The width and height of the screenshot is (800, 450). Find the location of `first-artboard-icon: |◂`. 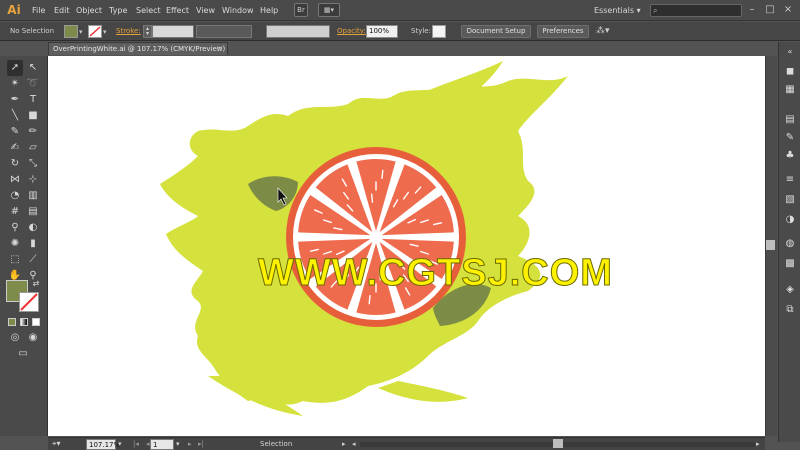

first-artboard-icon: |◂ is located at coordinates (136, 444).